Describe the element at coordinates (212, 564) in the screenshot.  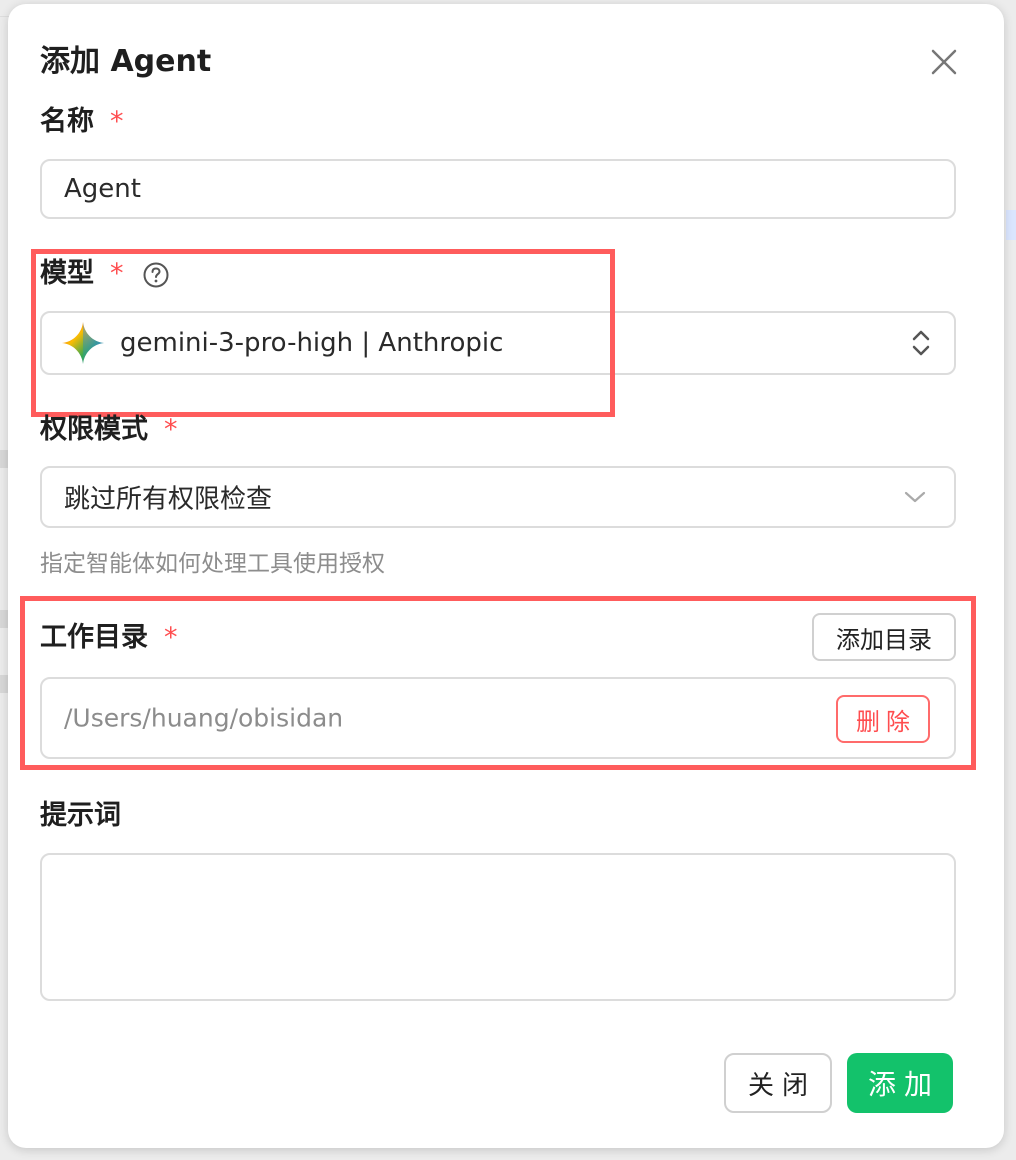
I see `permission-help-text: 指定智能体如何处理工具使用授权` at that location.